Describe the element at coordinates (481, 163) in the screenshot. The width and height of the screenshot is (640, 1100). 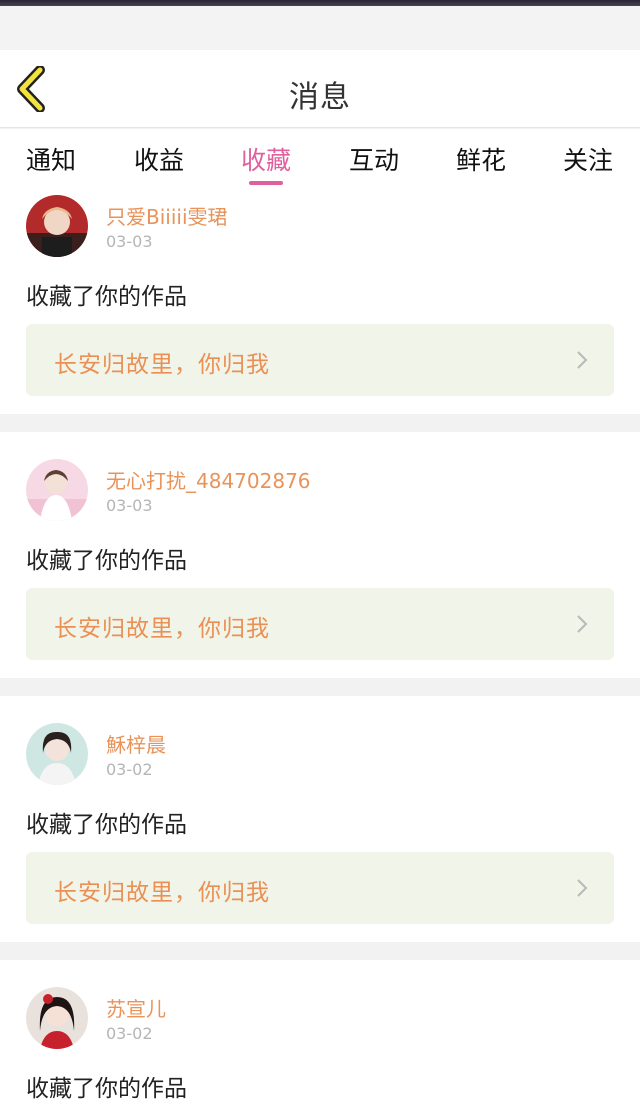
I see `tab-flowers: 鲜花` at that location.